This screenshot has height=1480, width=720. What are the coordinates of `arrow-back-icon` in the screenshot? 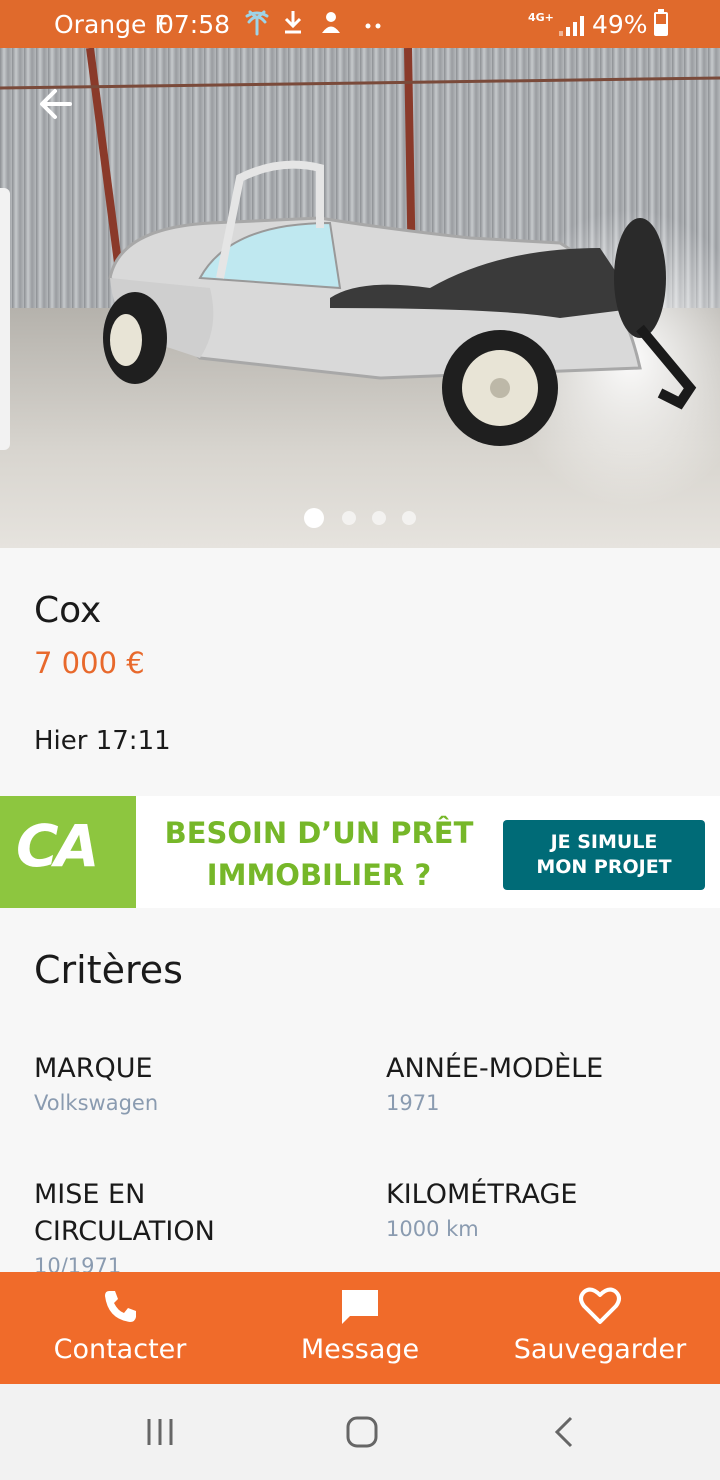 It's located at (56, 104).